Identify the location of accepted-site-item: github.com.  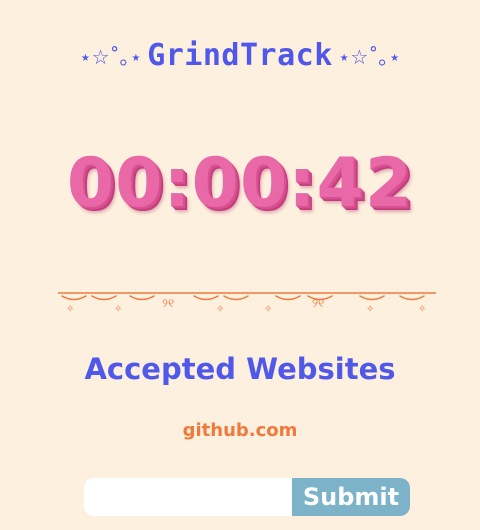
(240, 430).